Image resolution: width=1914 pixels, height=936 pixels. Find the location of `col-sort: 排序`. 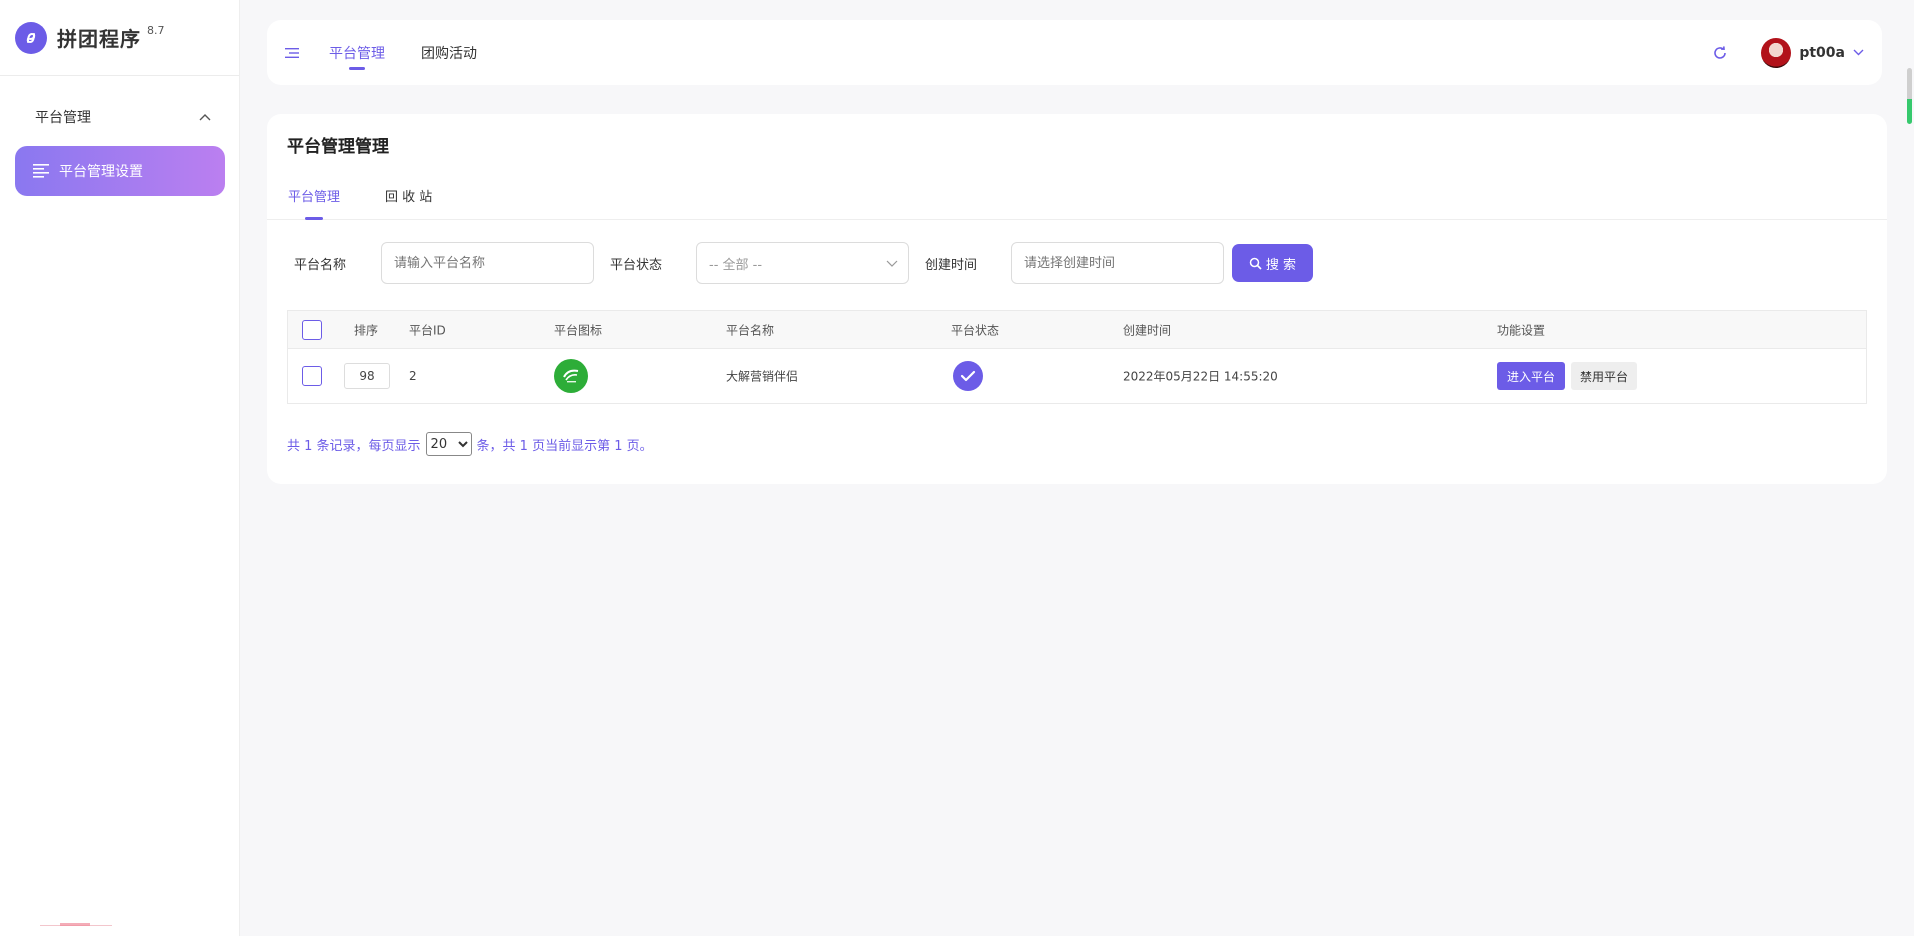

col-sort: 排序 is located at coordinates (366, 330).